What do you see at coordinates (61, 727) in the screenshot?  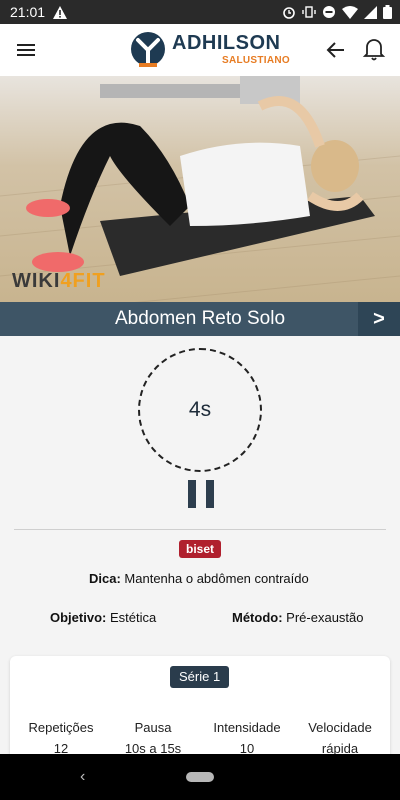 I see `column-header: Repetições` at bounding box center [61, 727].